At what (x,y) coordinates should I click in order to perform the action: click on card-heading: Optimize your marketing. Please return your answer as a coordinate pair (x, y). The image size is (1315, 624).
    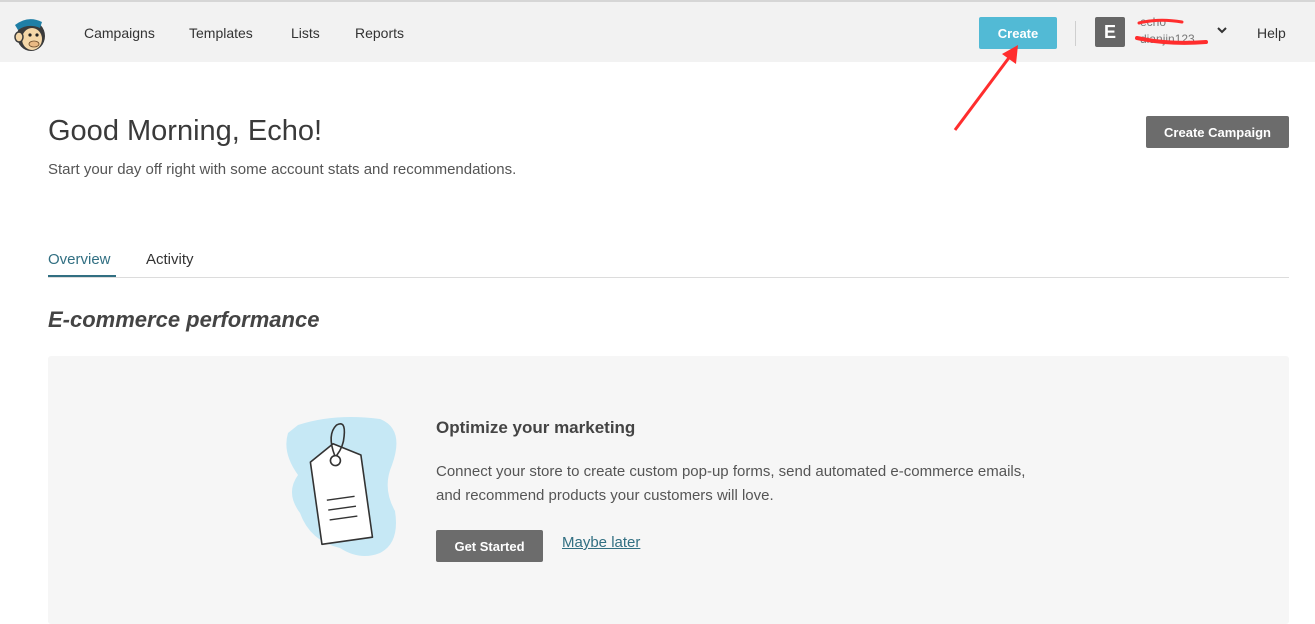
    Looking at the image, I should click on (536, 427).